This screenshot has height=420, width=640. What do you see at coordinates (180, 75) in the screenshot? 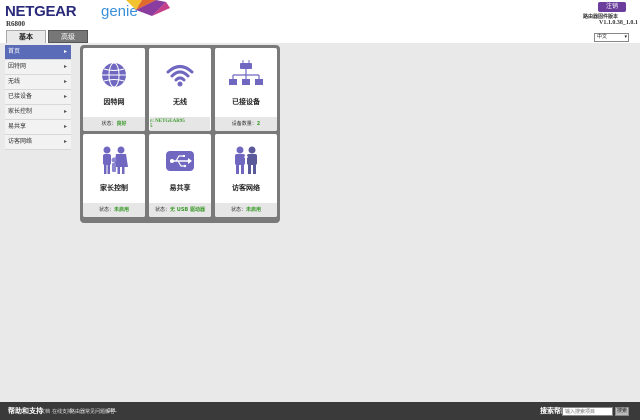
I see `wifi-icon` at bounding box center [180, 75].